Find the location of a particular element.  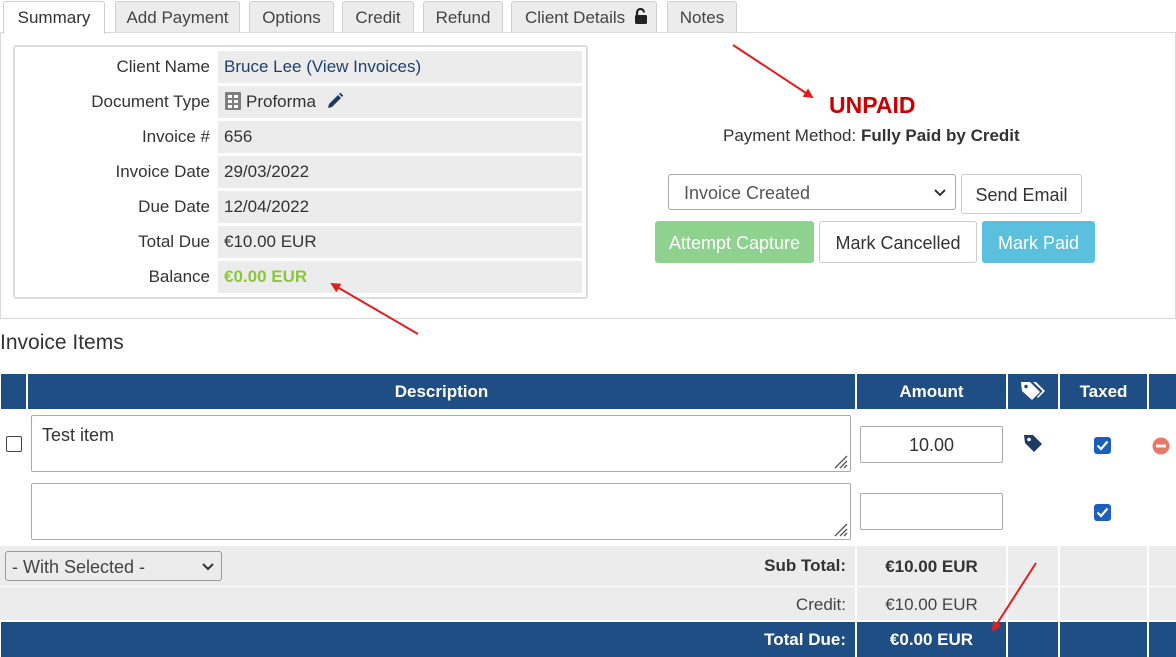

header-taxed: Taxed is located at coordinates (1103, 391).